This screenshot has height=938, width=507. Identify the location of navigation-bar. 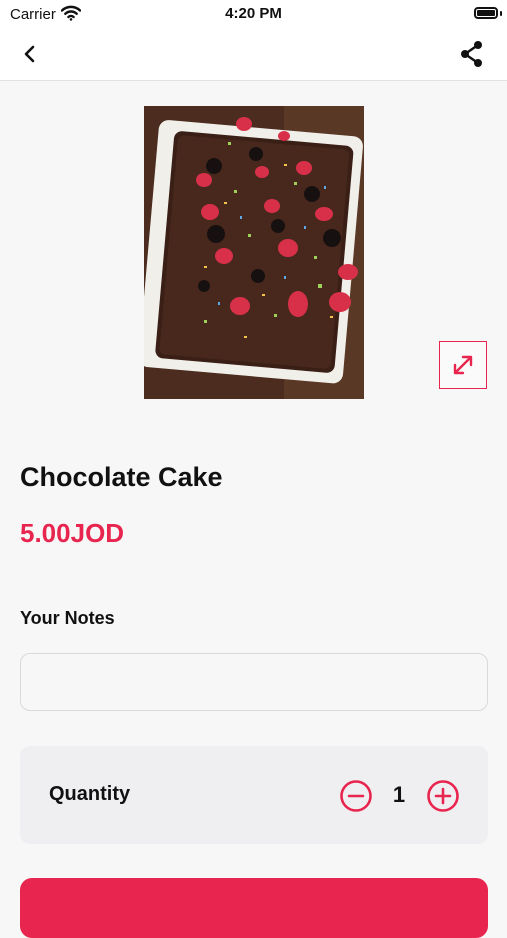
(253, 55).